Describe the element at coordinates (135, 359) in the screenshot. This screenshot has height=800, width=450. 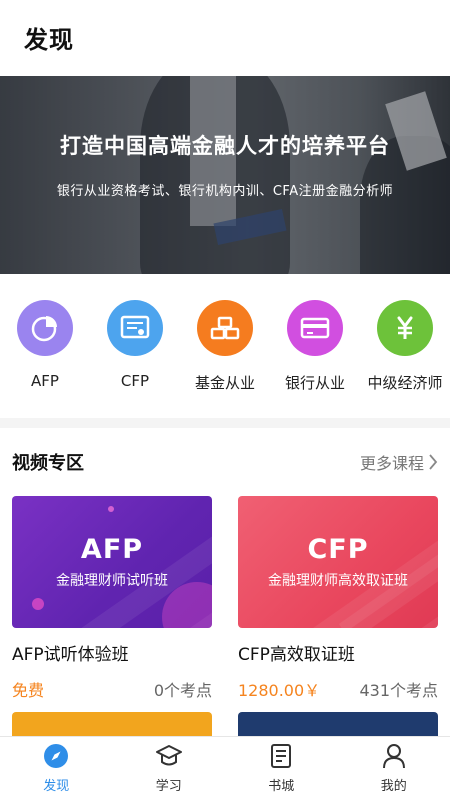
I see `category-cfp: CFP` at that location.